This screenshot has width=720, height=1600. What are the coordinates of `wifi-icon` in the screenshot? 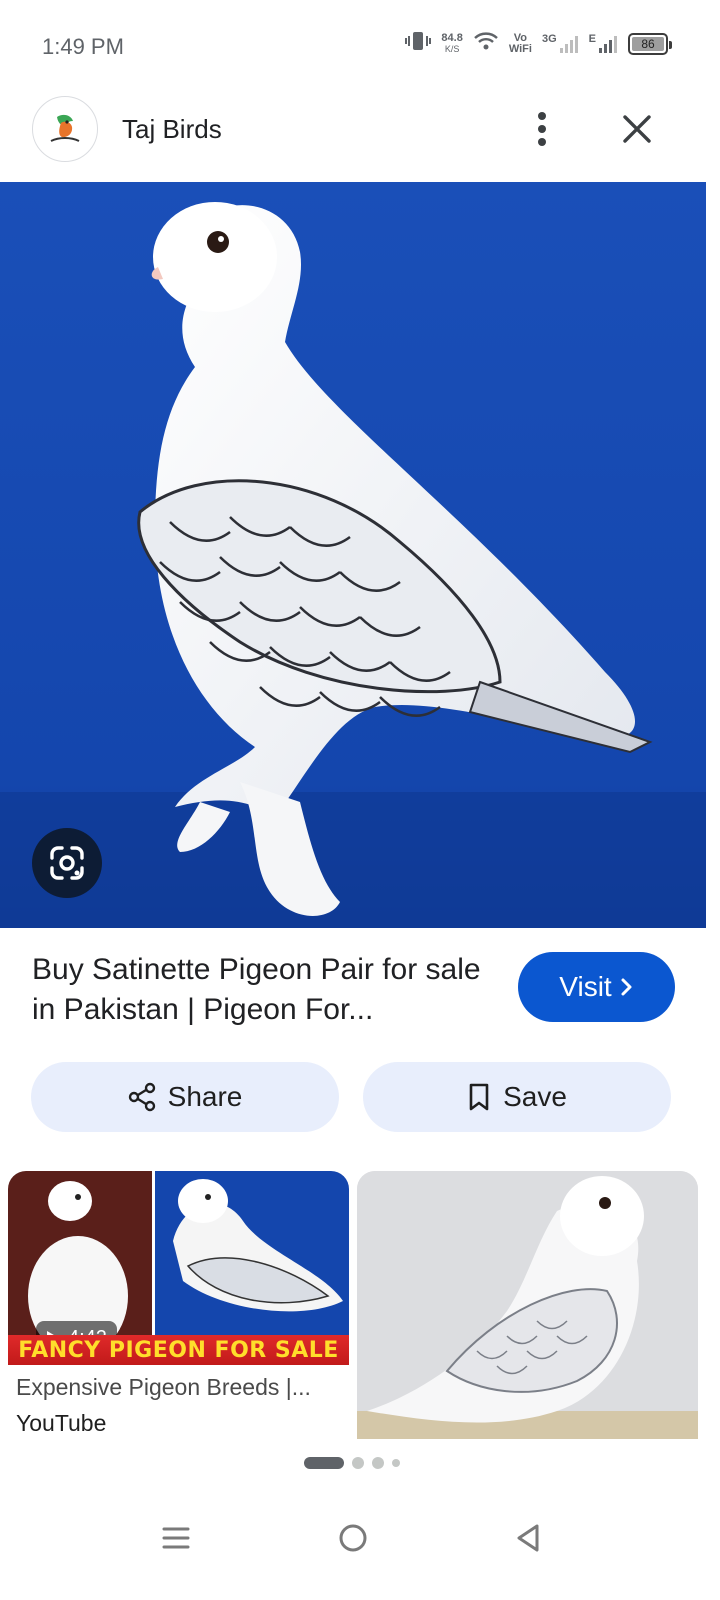 It's located at (486, 43).